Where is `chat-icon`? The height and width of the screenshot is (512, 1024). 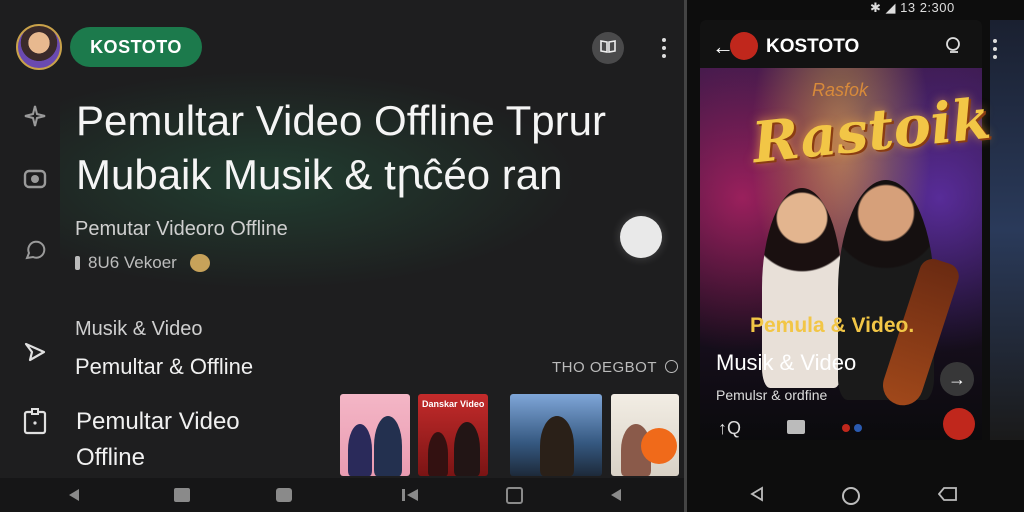 chat-icon is located at coordinates (35, 251).